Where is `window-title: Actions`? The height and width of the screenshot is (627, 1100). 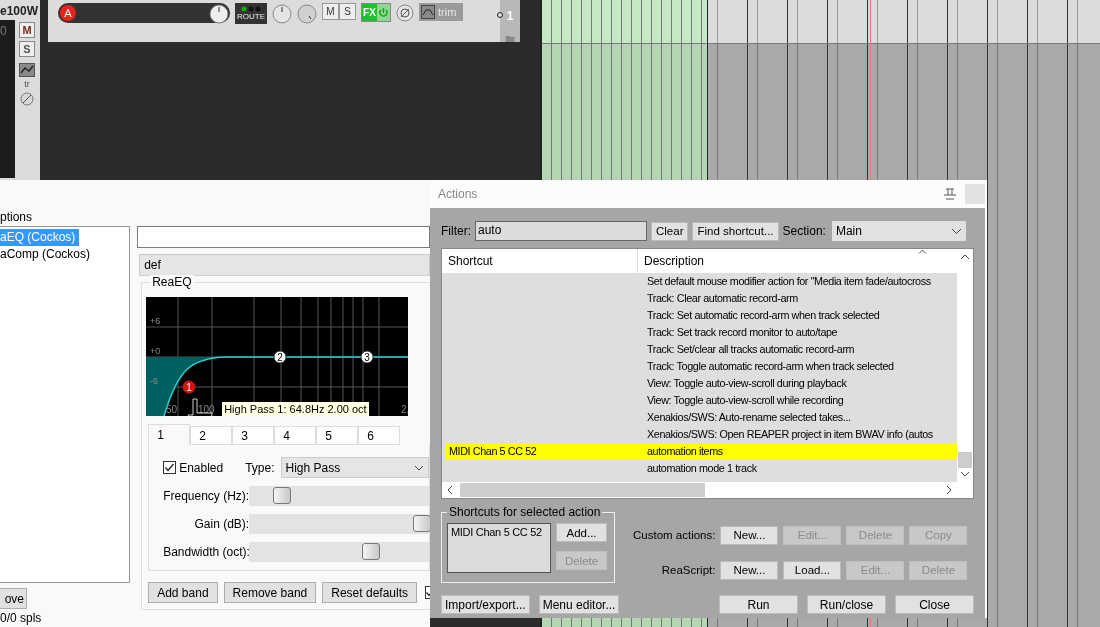
window-title: Actions is located at coordinates (458, 194).